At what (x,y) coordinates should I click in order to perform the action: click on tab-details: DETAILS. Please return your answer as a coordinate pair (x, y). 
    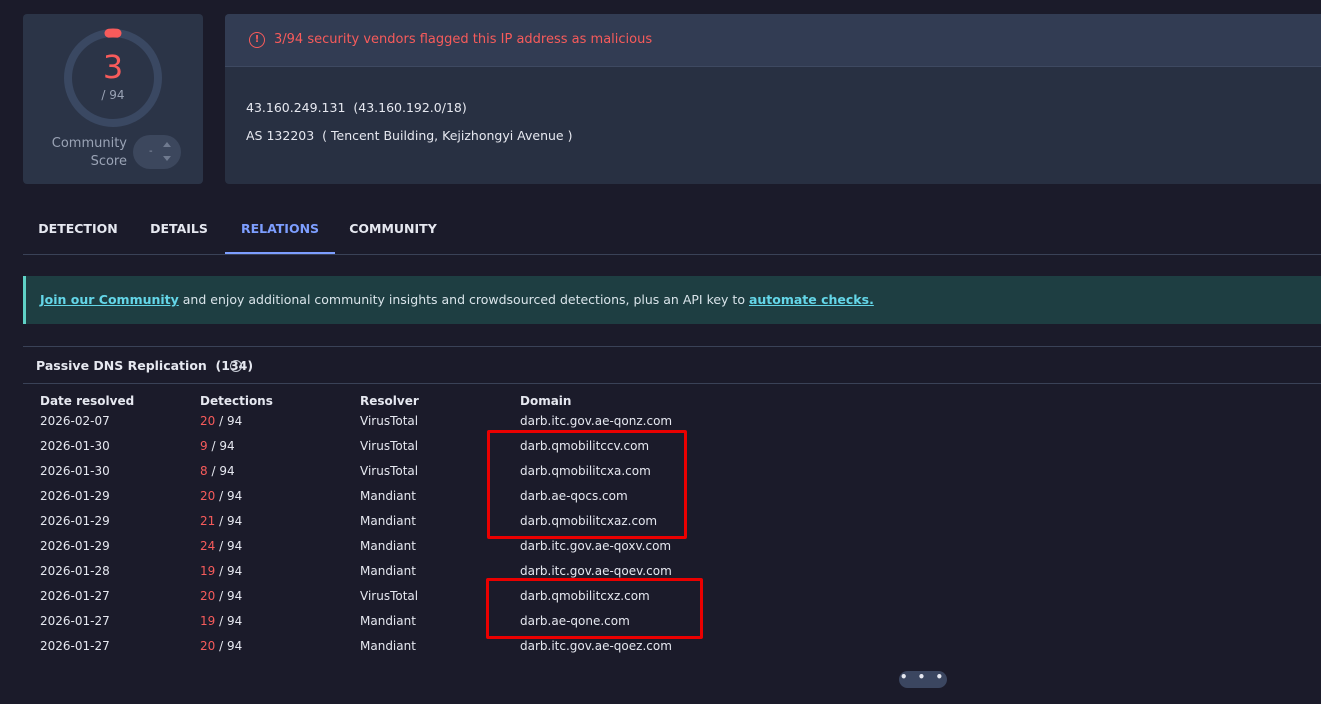
    Looking at the image, I should click on (179, 227).